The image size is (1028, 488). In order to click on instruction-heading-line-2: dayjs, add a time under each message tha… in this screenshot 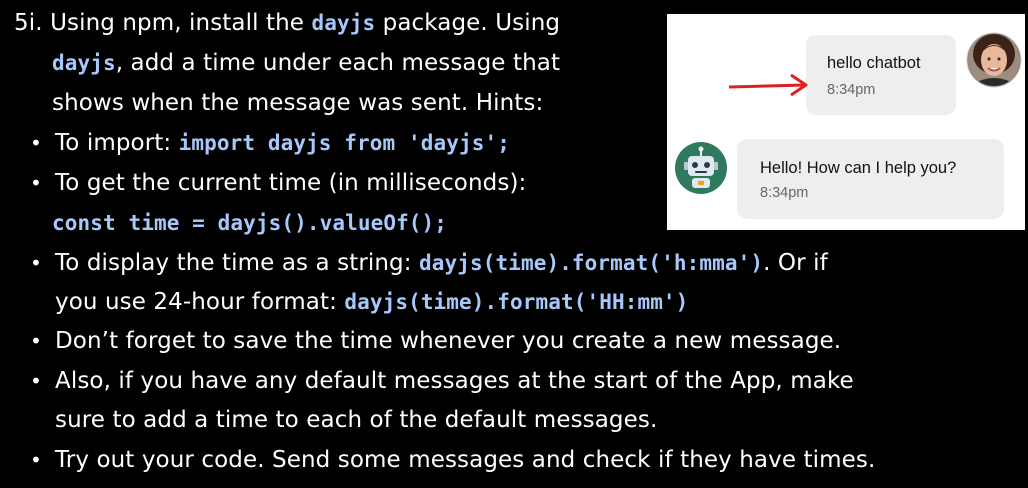, I will do `click(306, 63)`.